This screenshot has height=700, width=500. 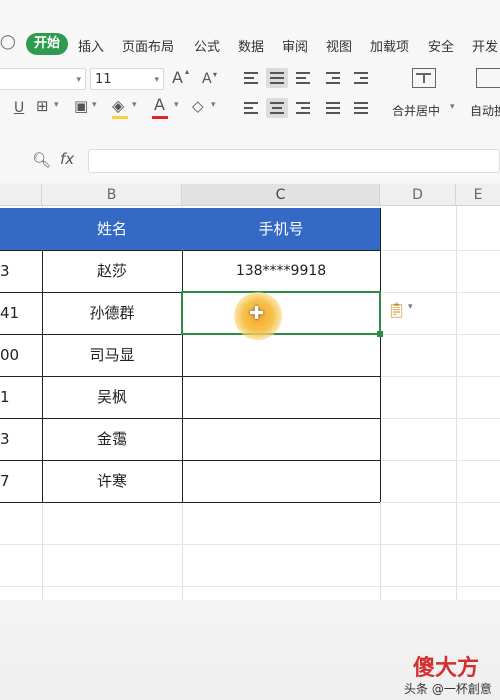 What do you see at coordinates (294, 161) in the screenshot?
I see `formula-input` at bounding box center [294, 161].